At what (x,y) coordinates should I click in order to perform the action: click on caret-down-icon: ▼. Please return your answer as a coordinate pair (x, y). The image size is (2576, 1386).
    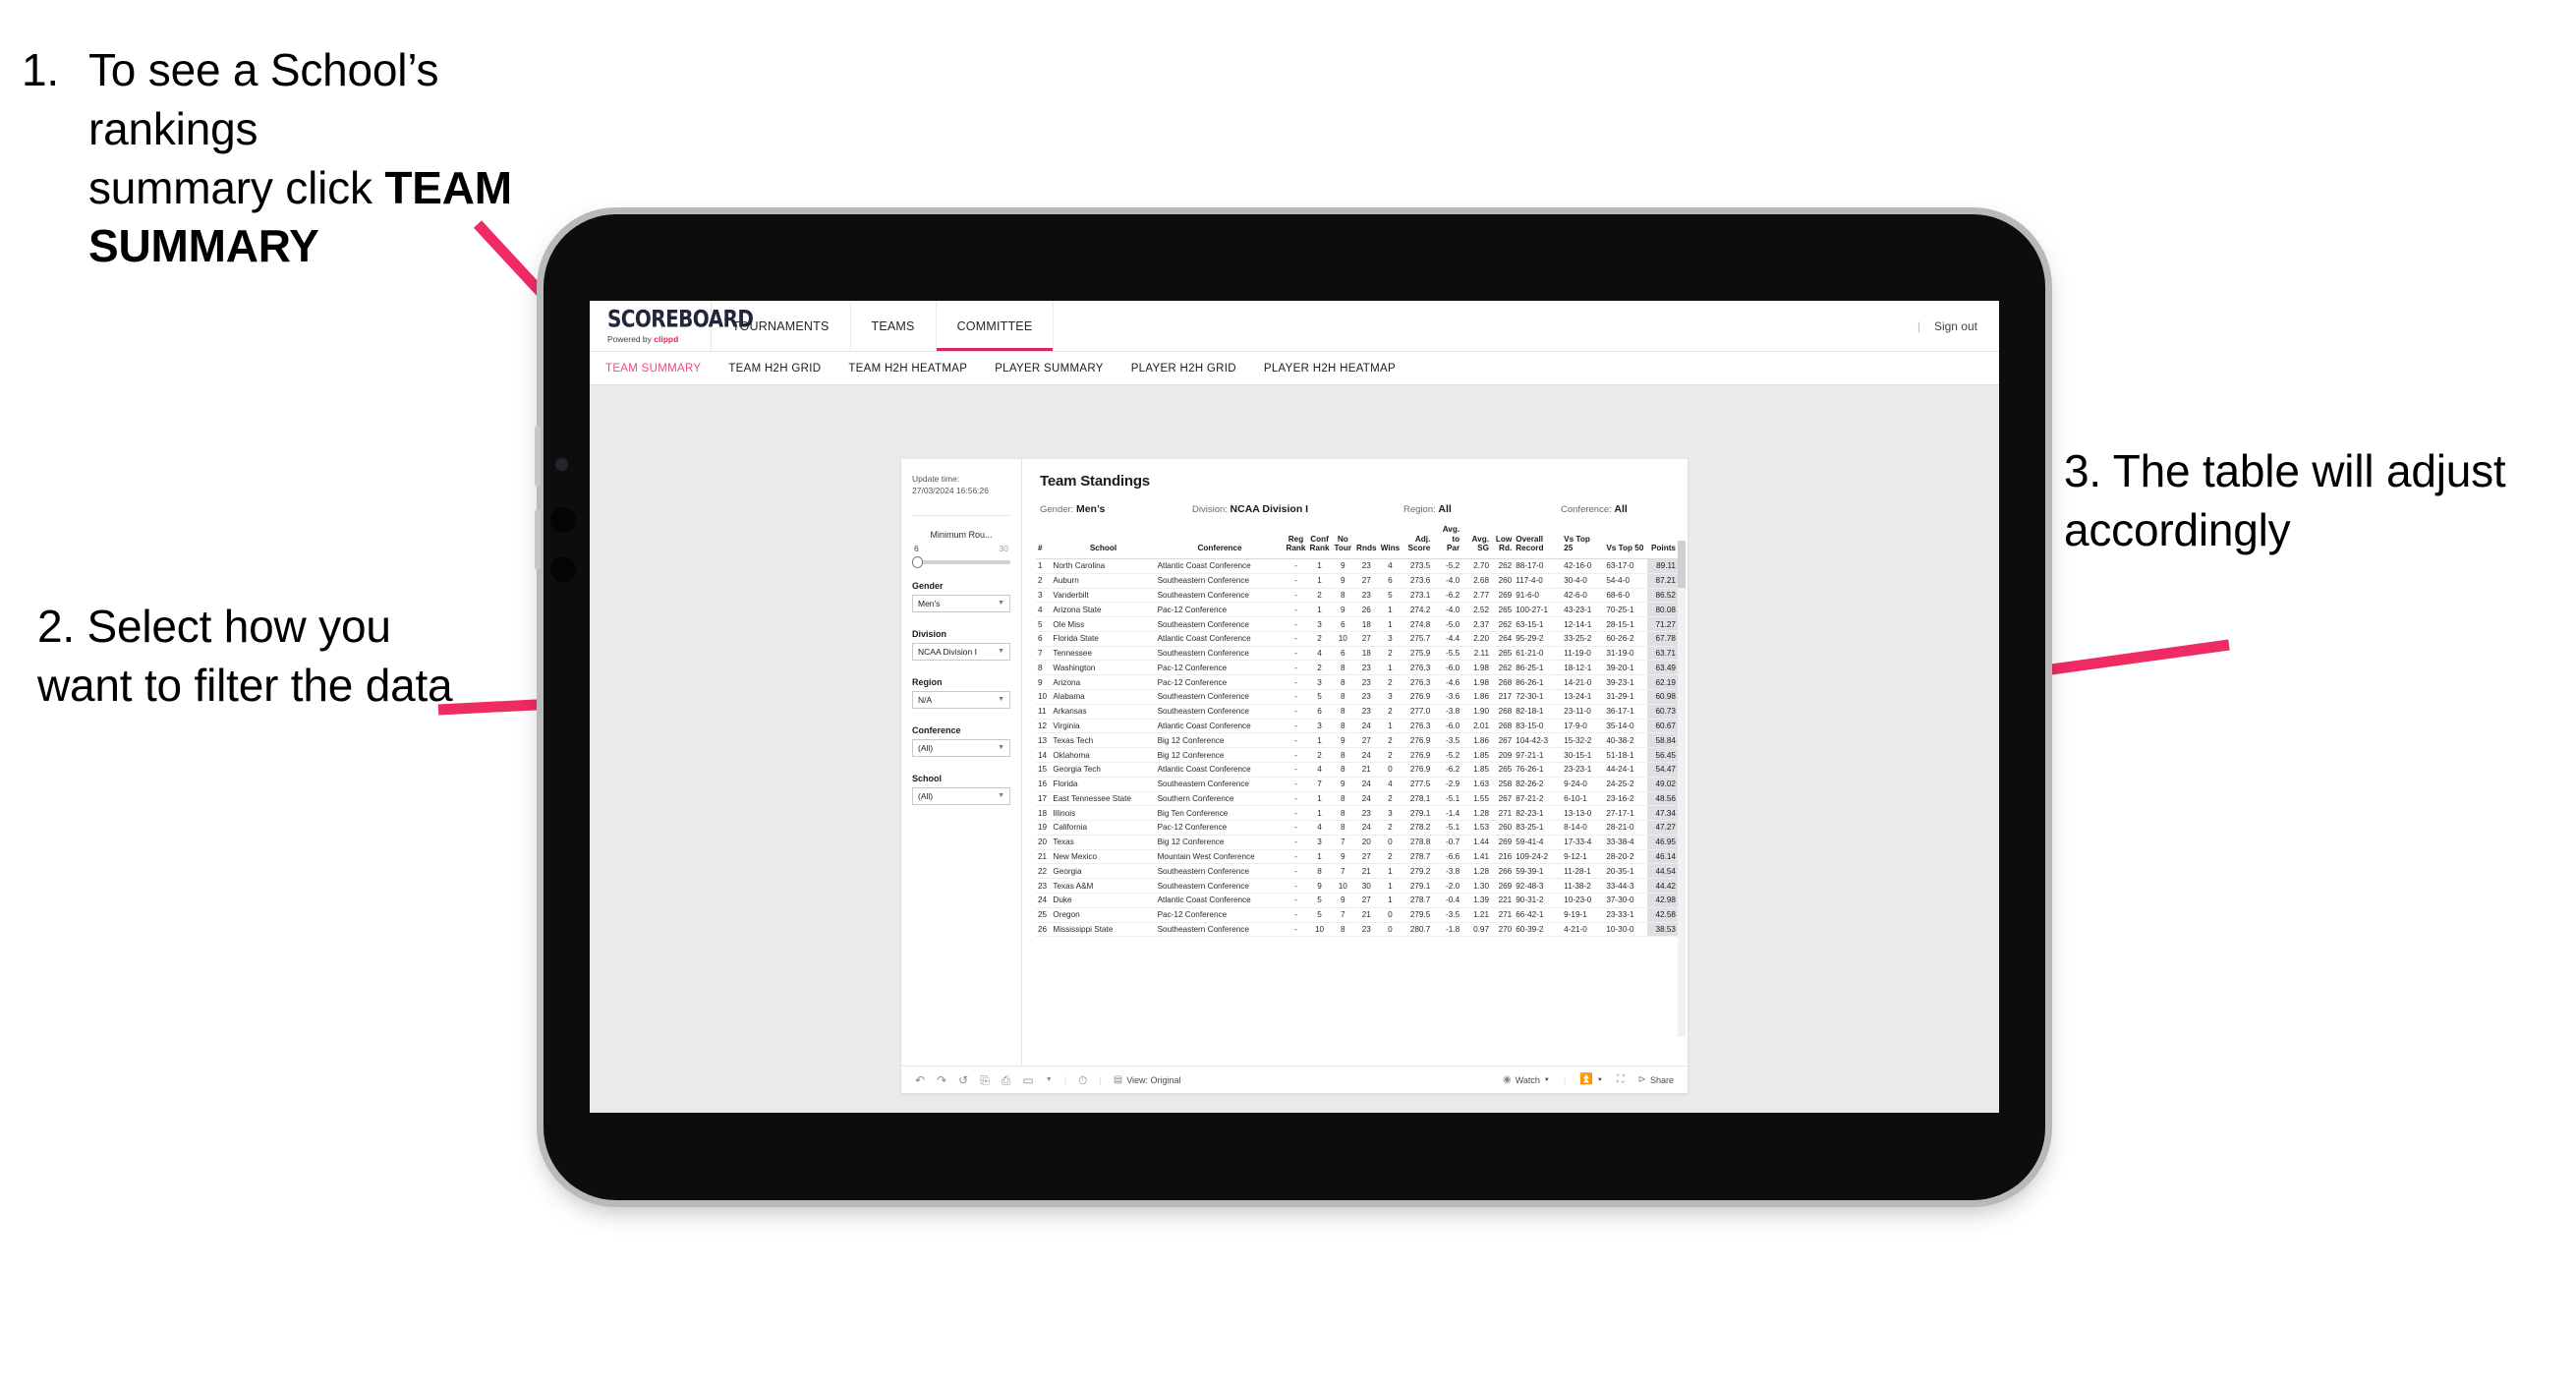
    Looking at the image, I should click on (1049, 1079).